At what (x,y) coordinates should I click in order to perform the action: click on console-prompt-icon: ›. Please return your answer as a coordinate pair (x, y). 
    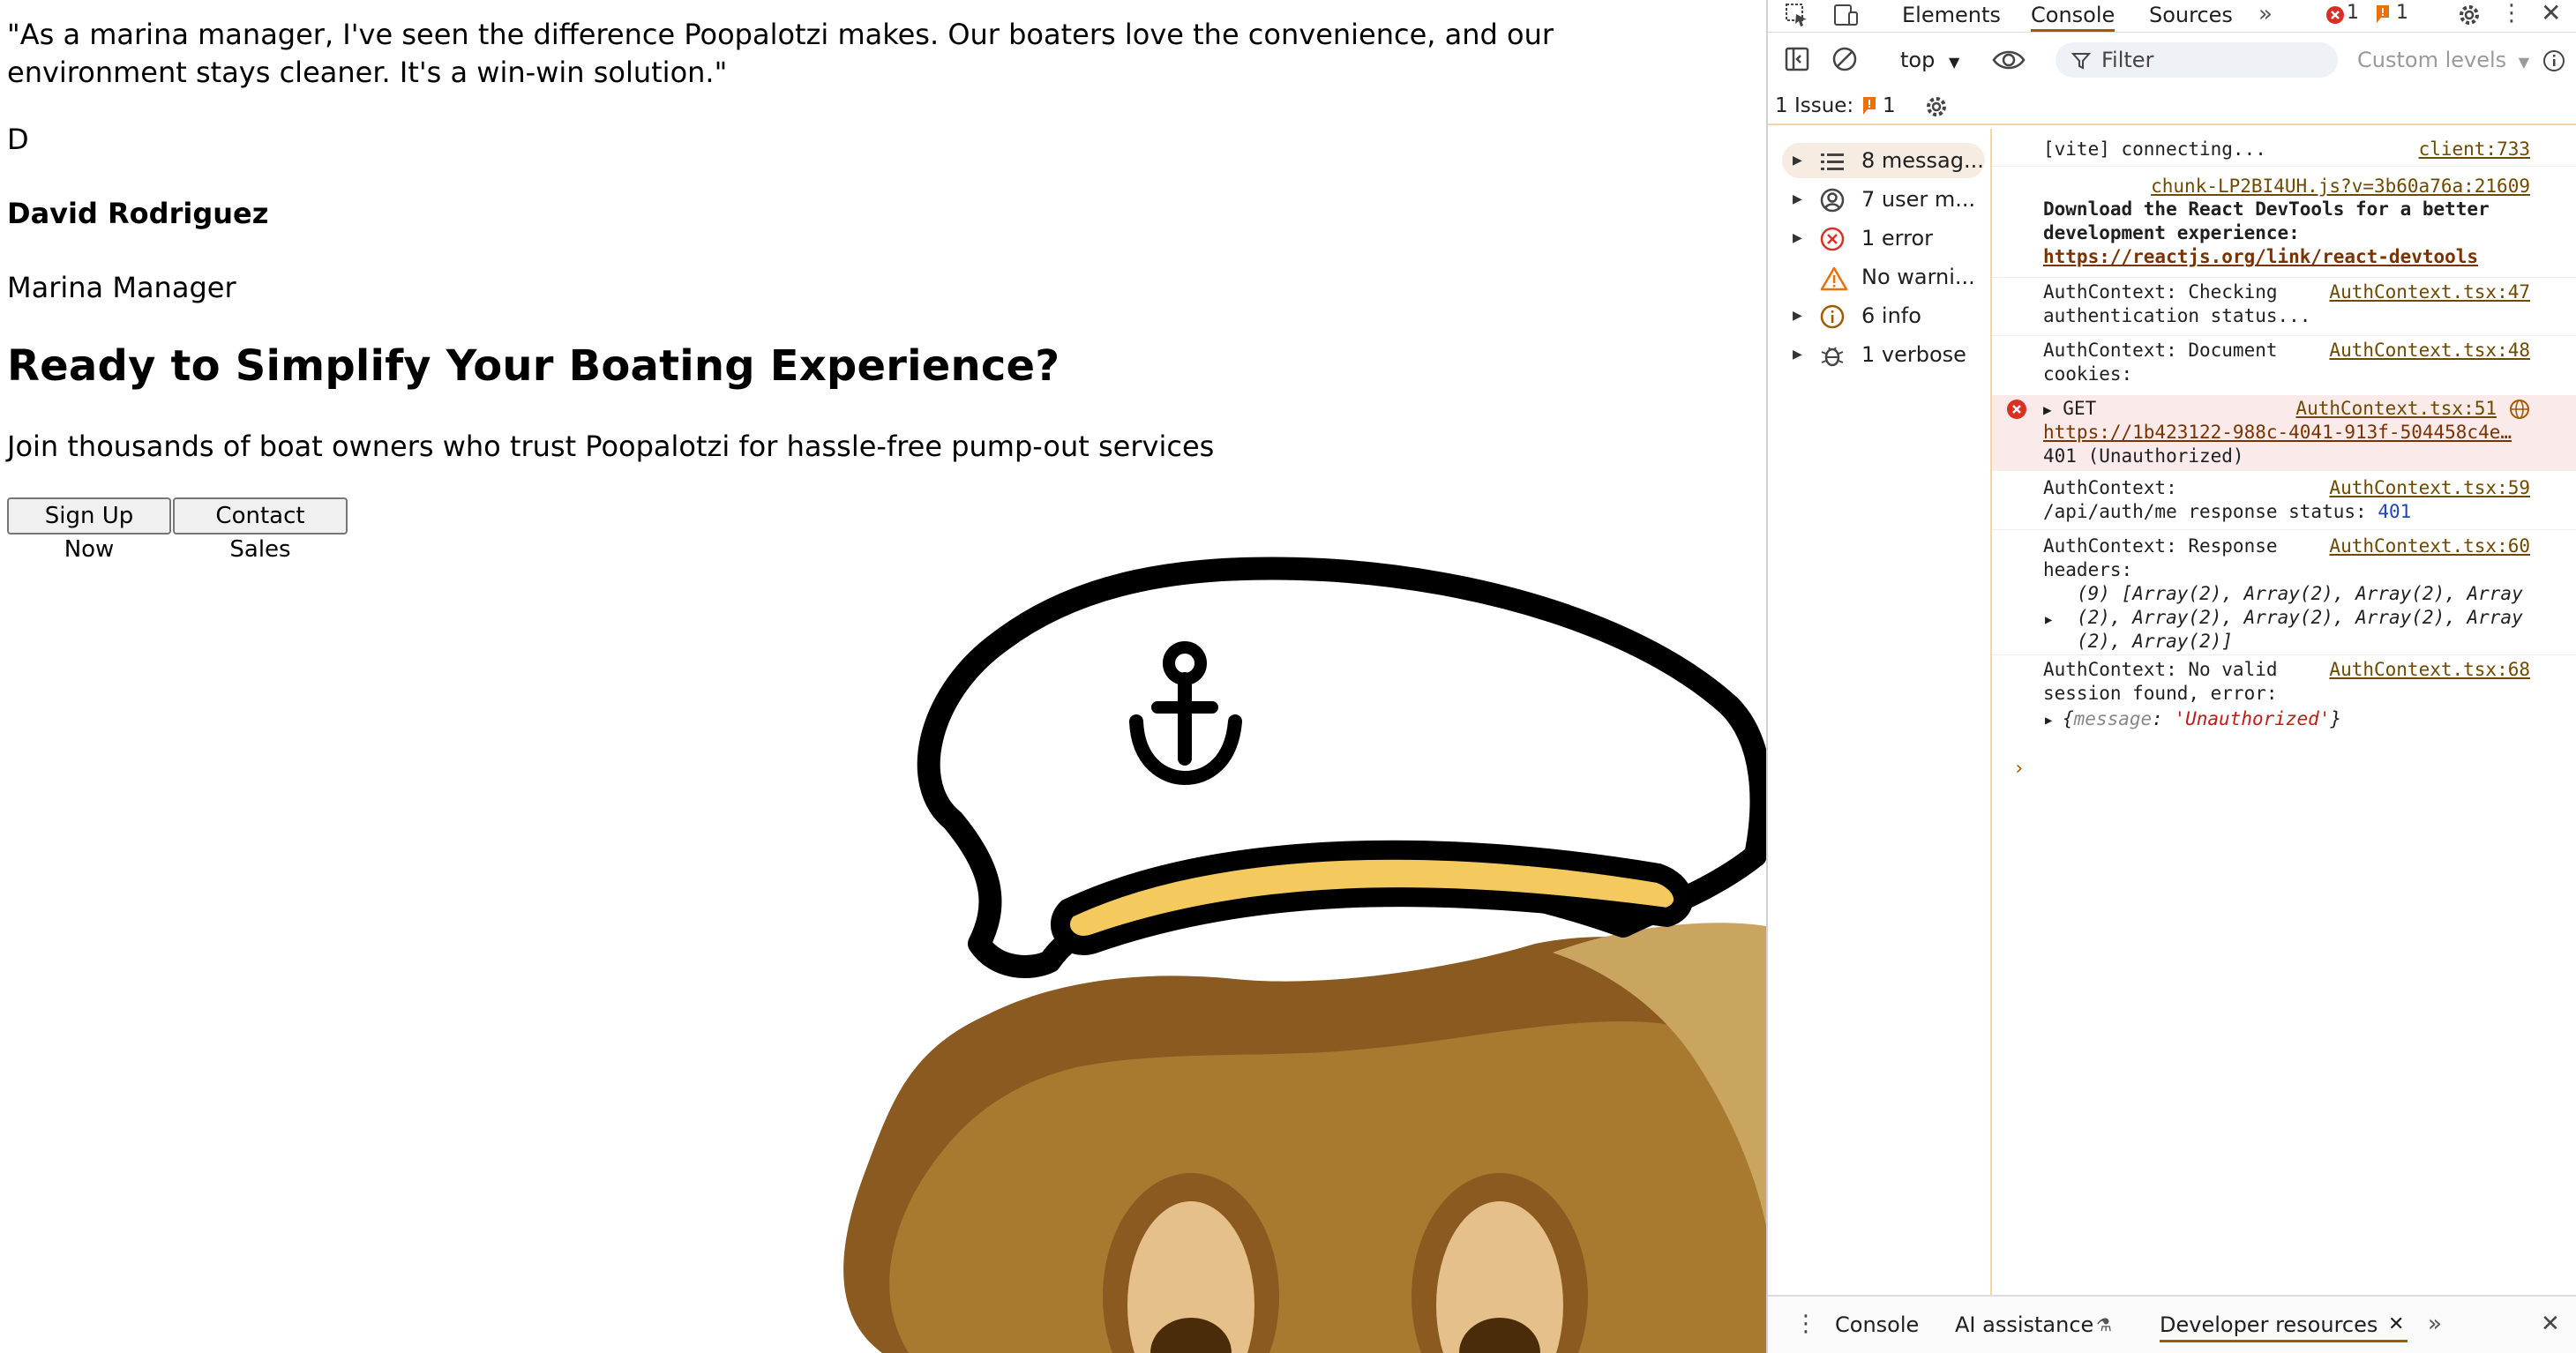
    Looking at the image, I should click on (2019, 769).